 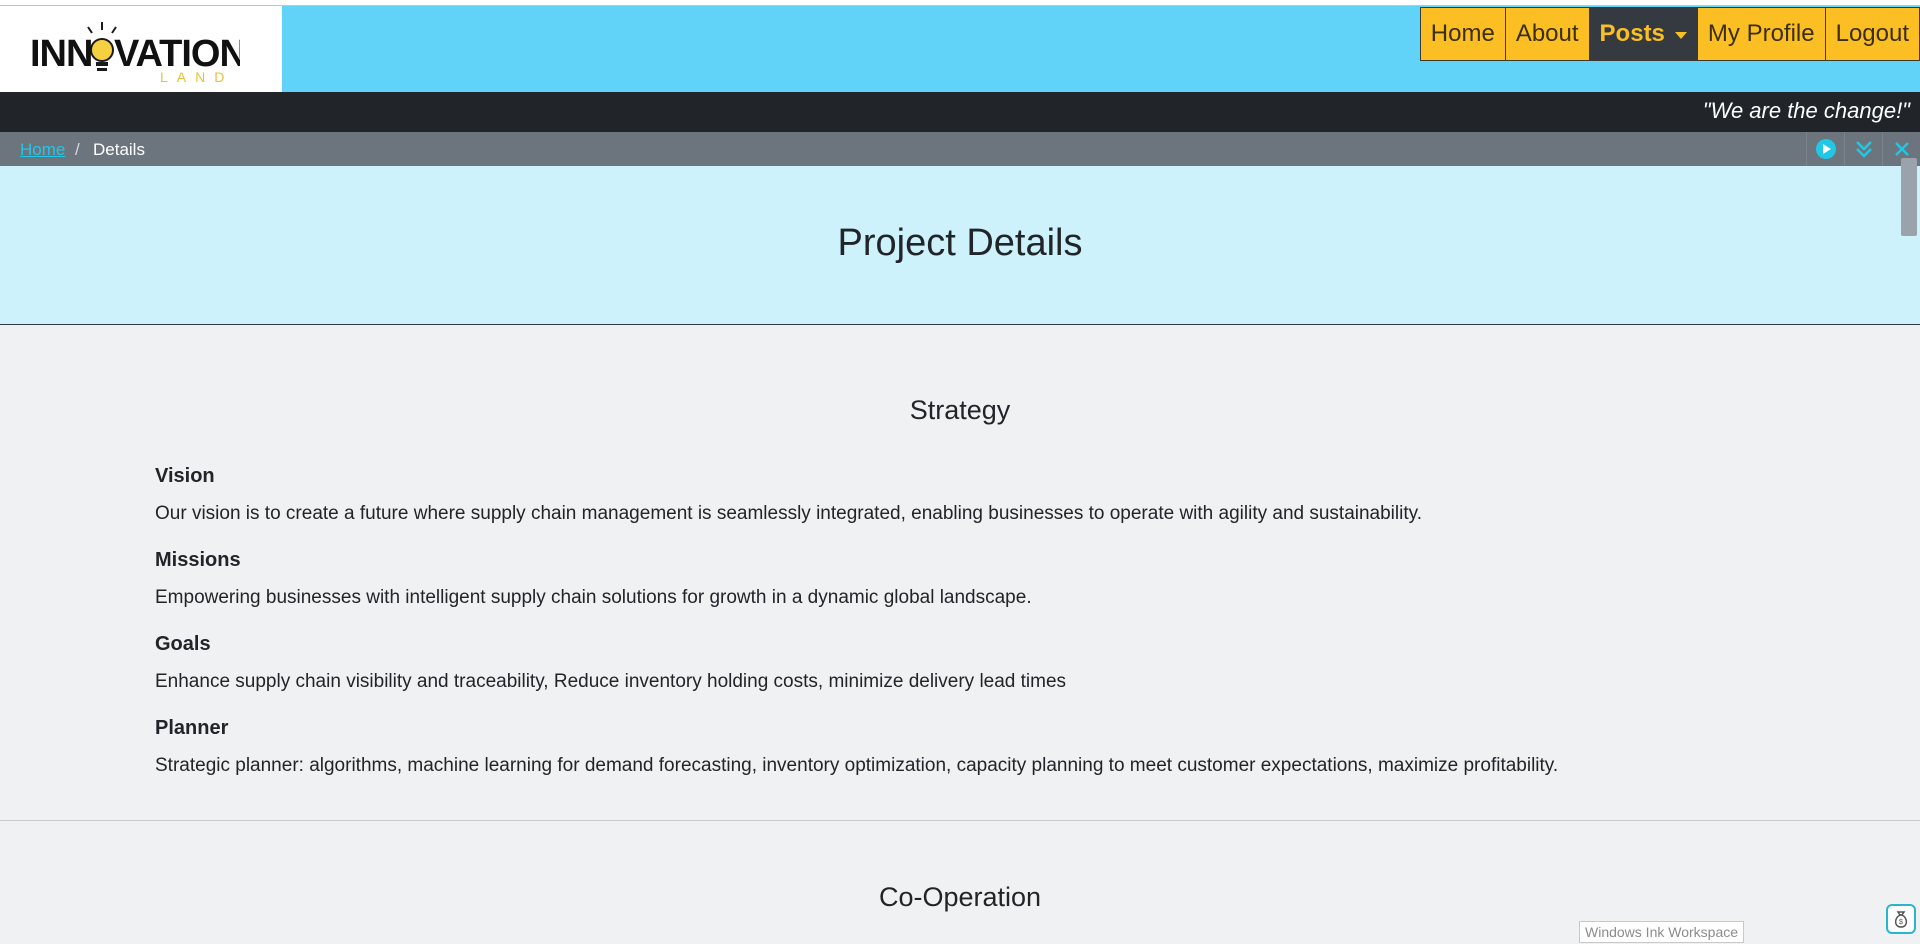 What do you see at coordinates (42, 150) in the screenshot?
I see `breadcrumb-home-link: Home` at bounding box center [42, 150].